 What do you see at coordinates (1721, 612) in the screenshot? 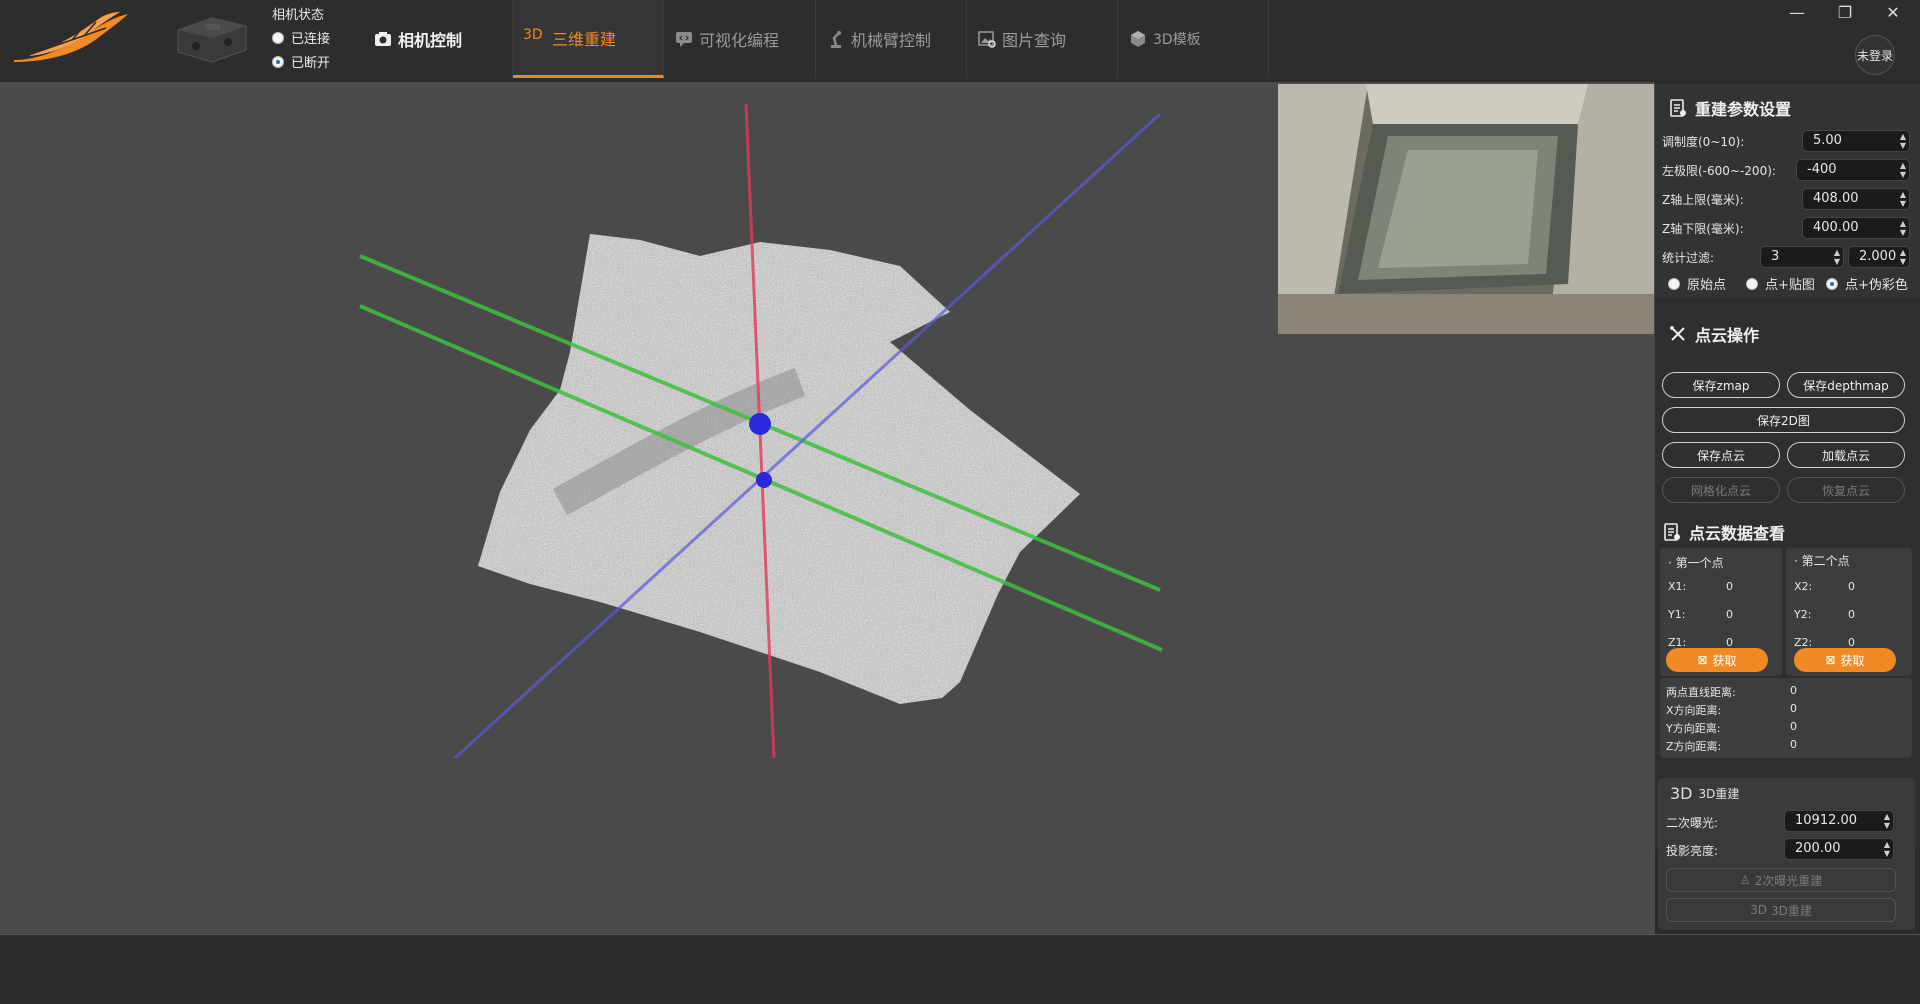
I see `point1-card: · 第一个点 X1: 0 Y1: 0 Z1: 0 ⊠ 获取` at bounding box center [1721, 612].